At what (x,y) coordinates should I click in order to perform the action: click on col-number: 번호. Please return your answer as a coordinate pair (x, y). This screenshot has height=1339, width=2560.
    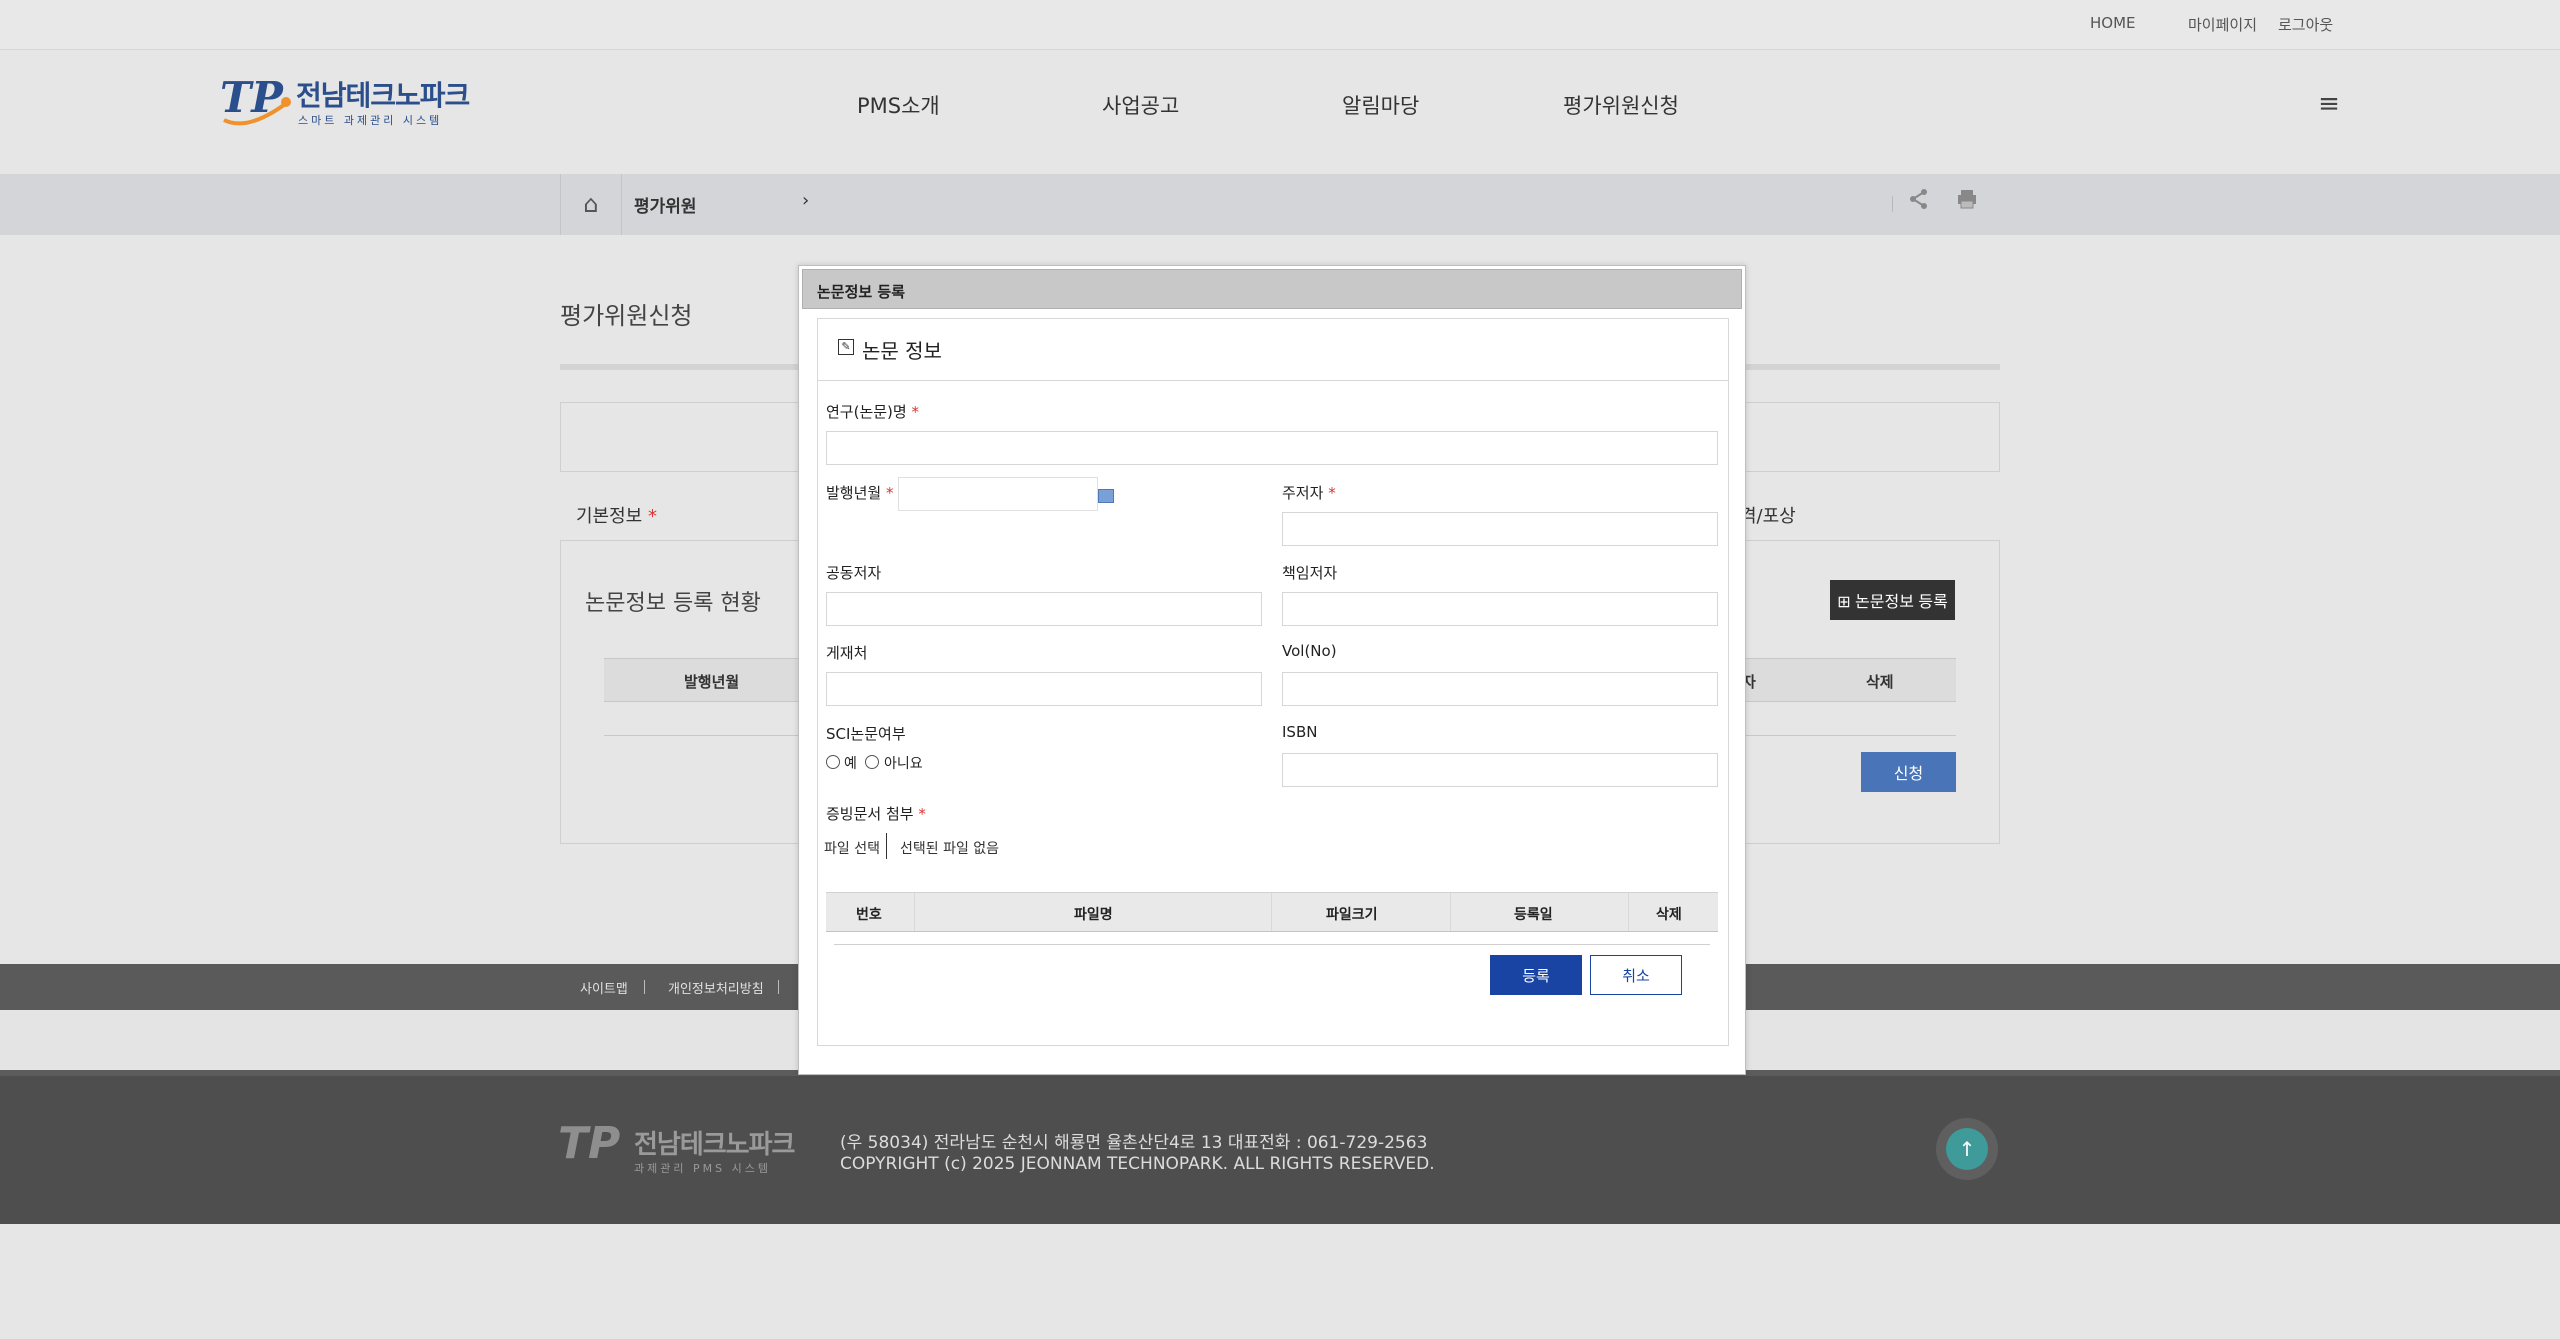
    Looking at the image, I should click on (869, 915).